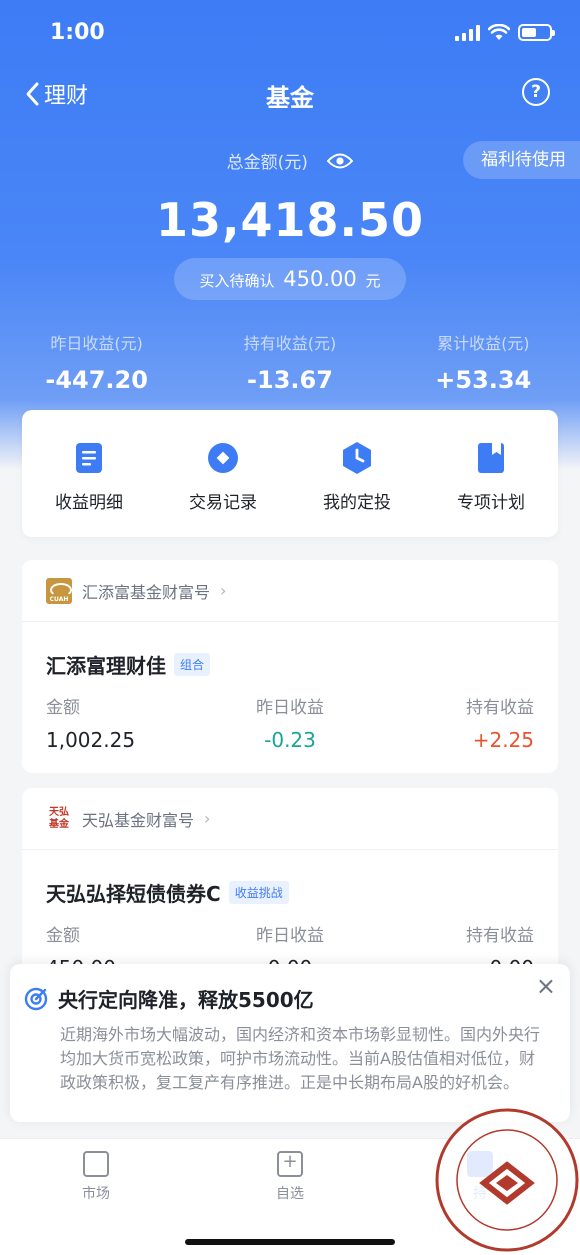 The height and width of the screenshot is (1255, 580). What do you see at coordinates (91, 740) in the screenshot?
I see `amount-value: 1,002.25` at bounding box center [91, 740].